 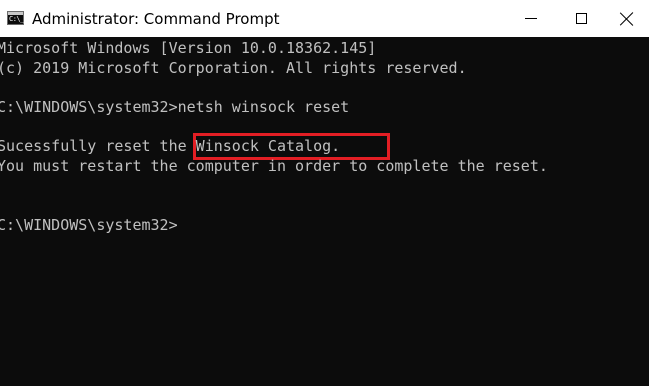 I want to click on minimize-icon, so click(x=531, y=18).